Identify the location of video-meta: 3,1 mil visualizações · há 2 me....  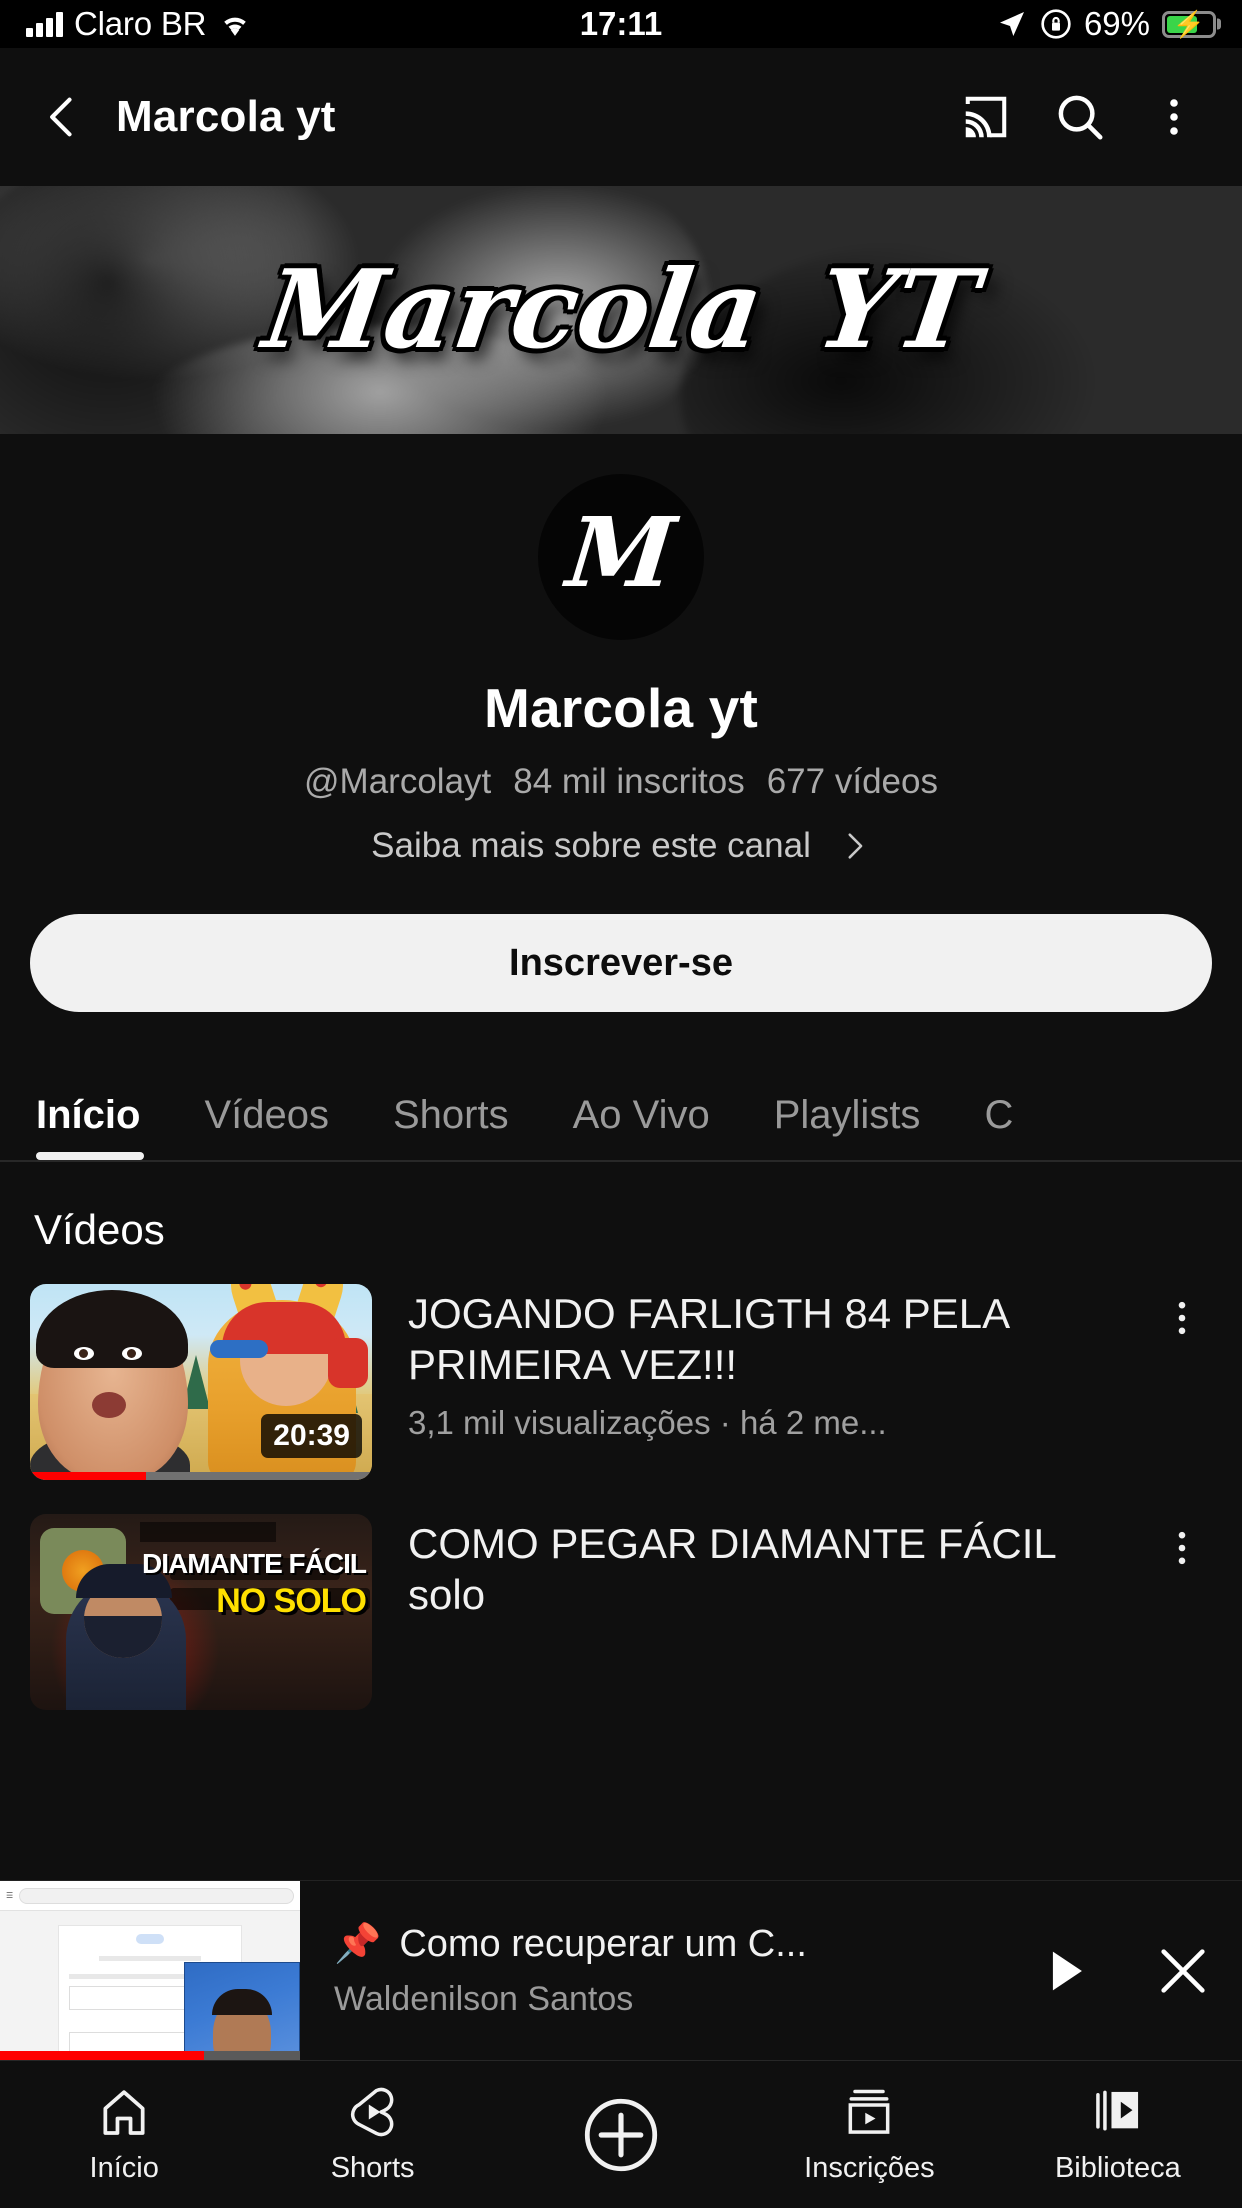
(647, 1423).